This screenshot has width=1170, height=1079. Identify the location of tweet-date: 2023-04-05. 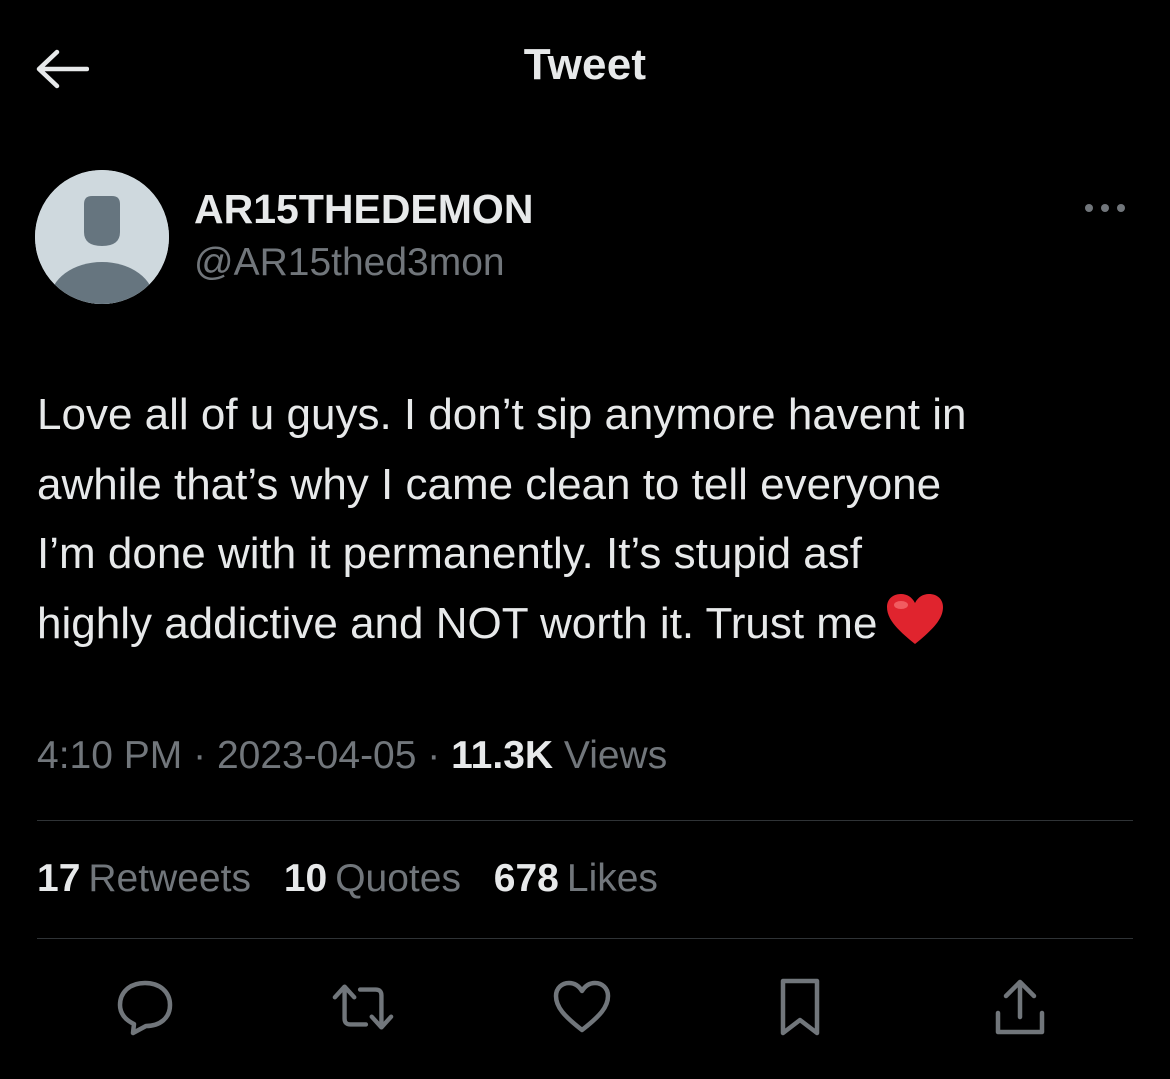
(316, 755).